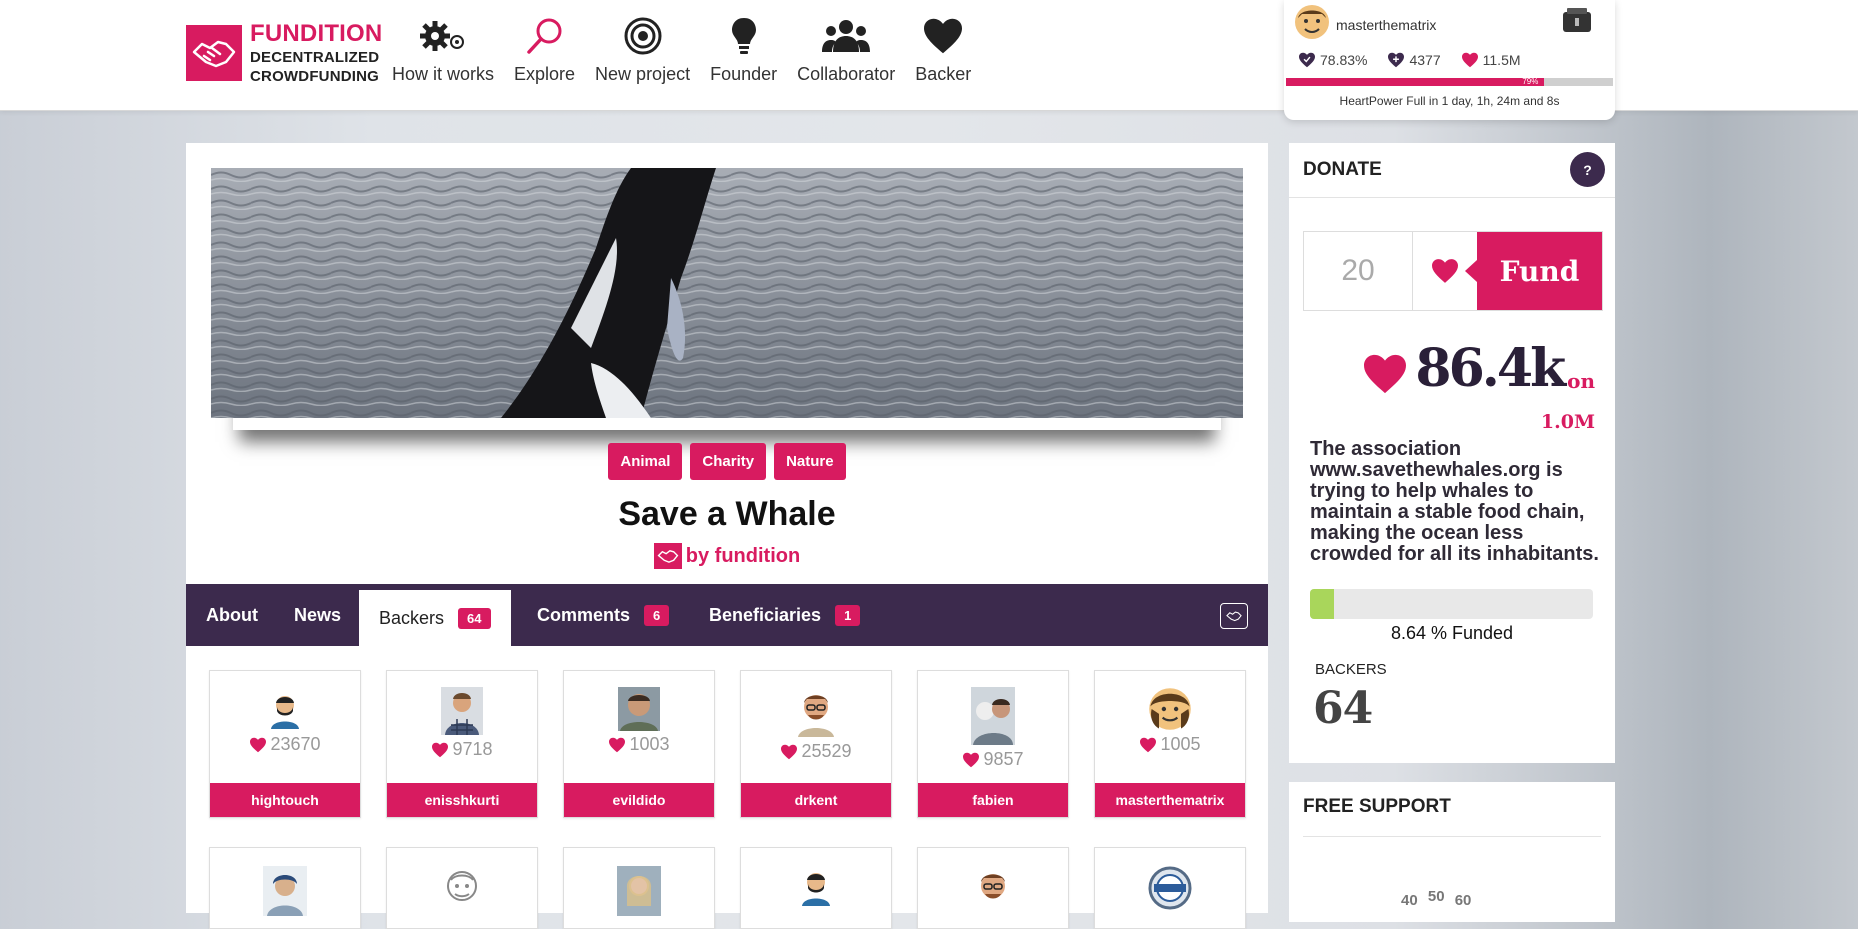 The height and width of the screenshot is (929, 1858). I want to click on logo-title: FUNDITION, so click(316, 33).